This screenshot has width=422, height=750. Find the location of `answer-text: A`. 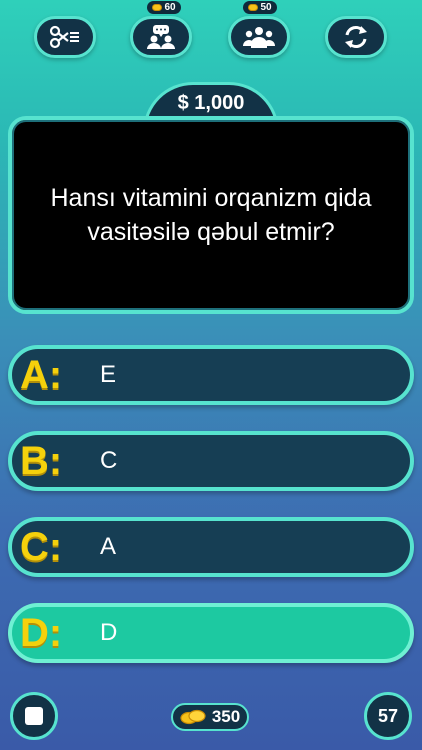

answer-text: A is located at coordinates (108, 546).